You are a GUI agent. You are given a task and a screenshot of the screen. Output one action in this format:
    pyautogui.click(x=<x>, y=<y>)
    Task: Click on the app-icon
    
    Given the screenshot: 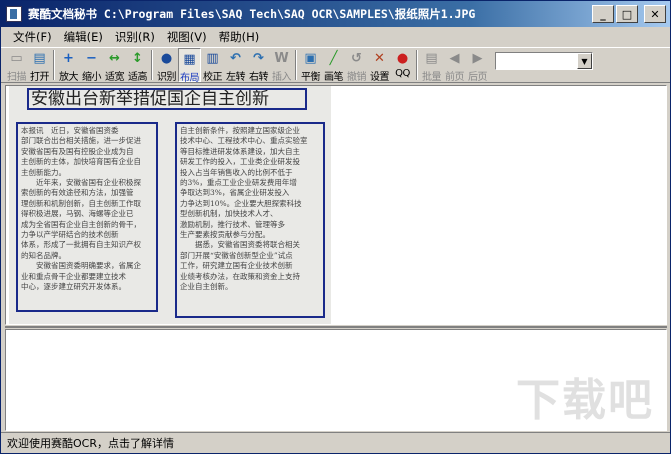 What is the action you would take?
    pyautogui.click(x=14, y=14)
    